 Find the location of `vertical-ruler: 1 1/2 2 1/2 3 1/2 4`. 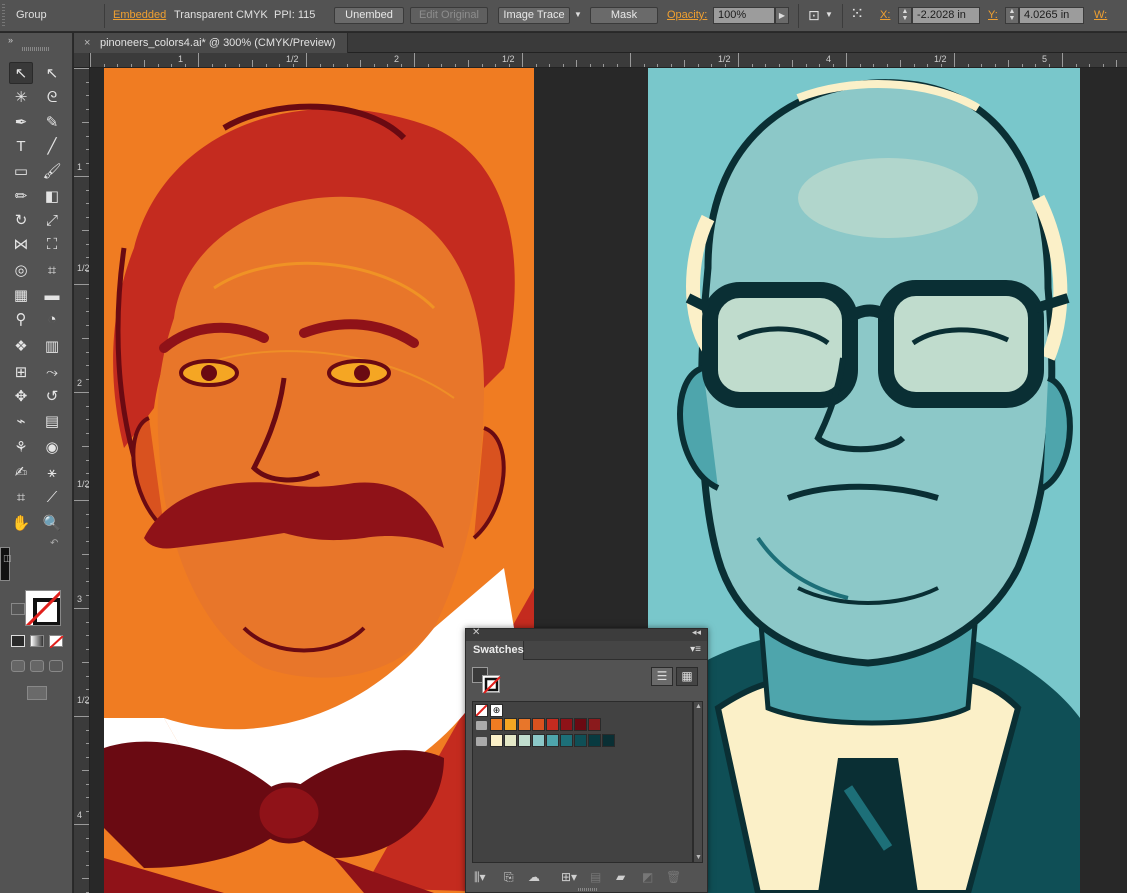

vertical-ruler: 1 1/2 2 1/2 3 1/2 4 is located at coordinates (82, 480).